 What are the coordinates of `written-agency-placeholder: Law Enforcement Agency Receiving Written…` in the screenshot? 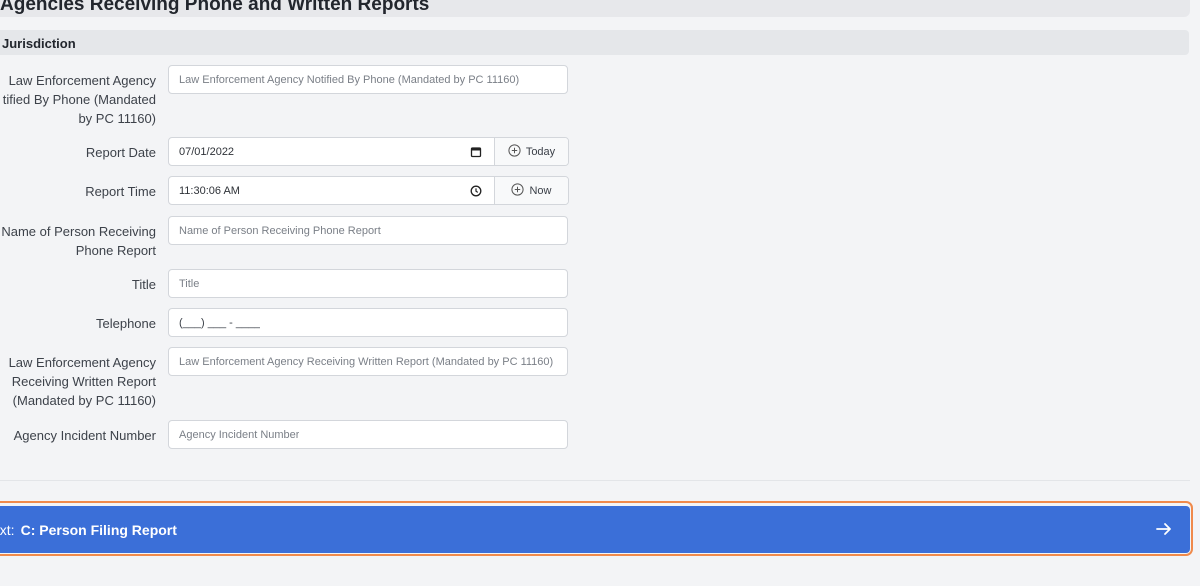 It's located at (366, 361).